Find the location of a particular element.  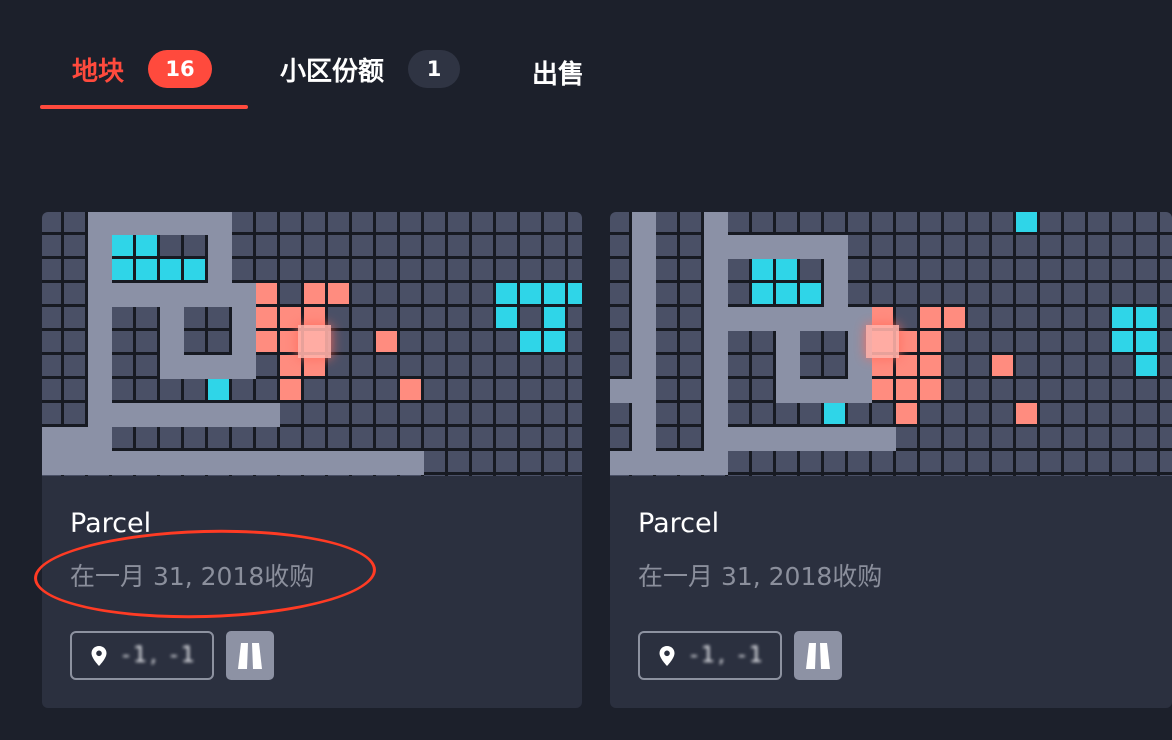

tab-estates-label: 小区份额 is located at coordinates (332, 71).